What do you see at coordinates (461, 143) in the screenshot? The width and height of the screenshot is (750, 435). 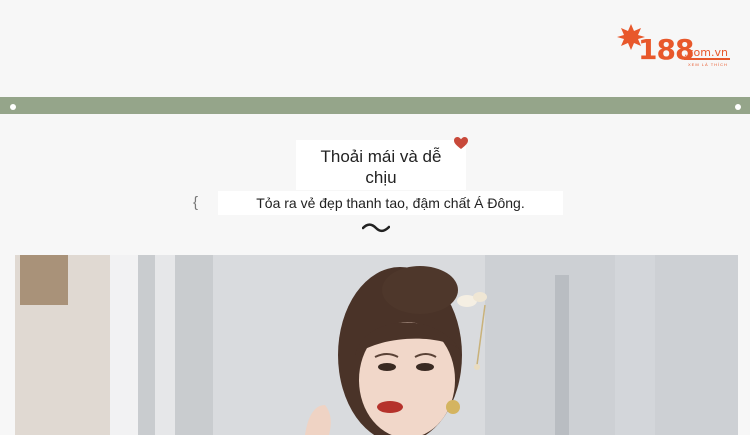 I see `heart-icon` at bounding box center [461, 143].